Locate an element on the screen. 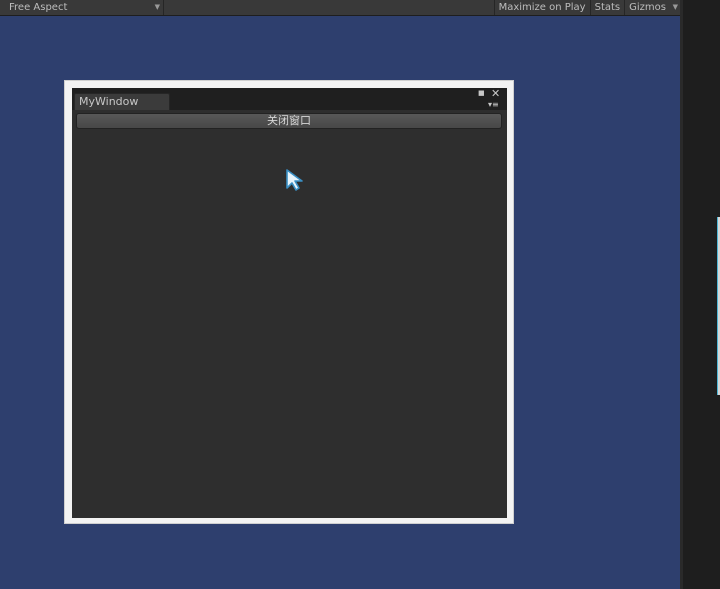 Image resolution: width=720 pixels, height=589 pixels. stats-label: Stats is located at coordinates (607, 7).